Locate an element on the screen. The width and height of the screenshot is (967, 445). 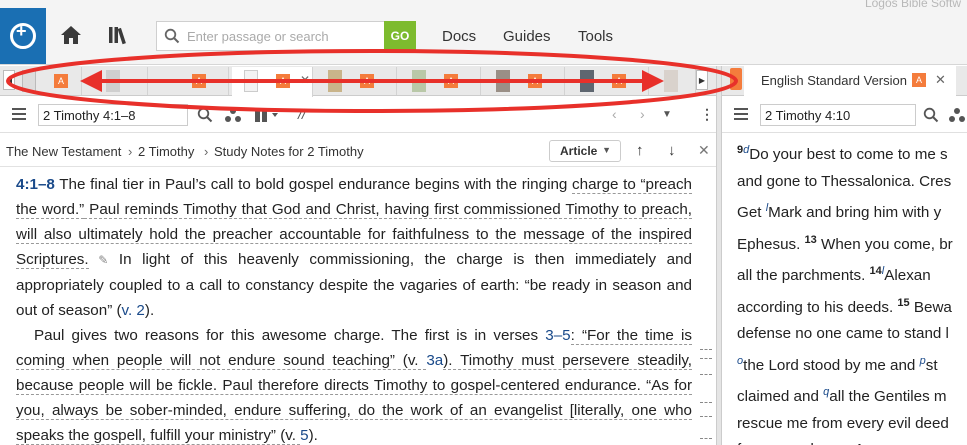
forward-icon: › is located at coordinates (642, 114).